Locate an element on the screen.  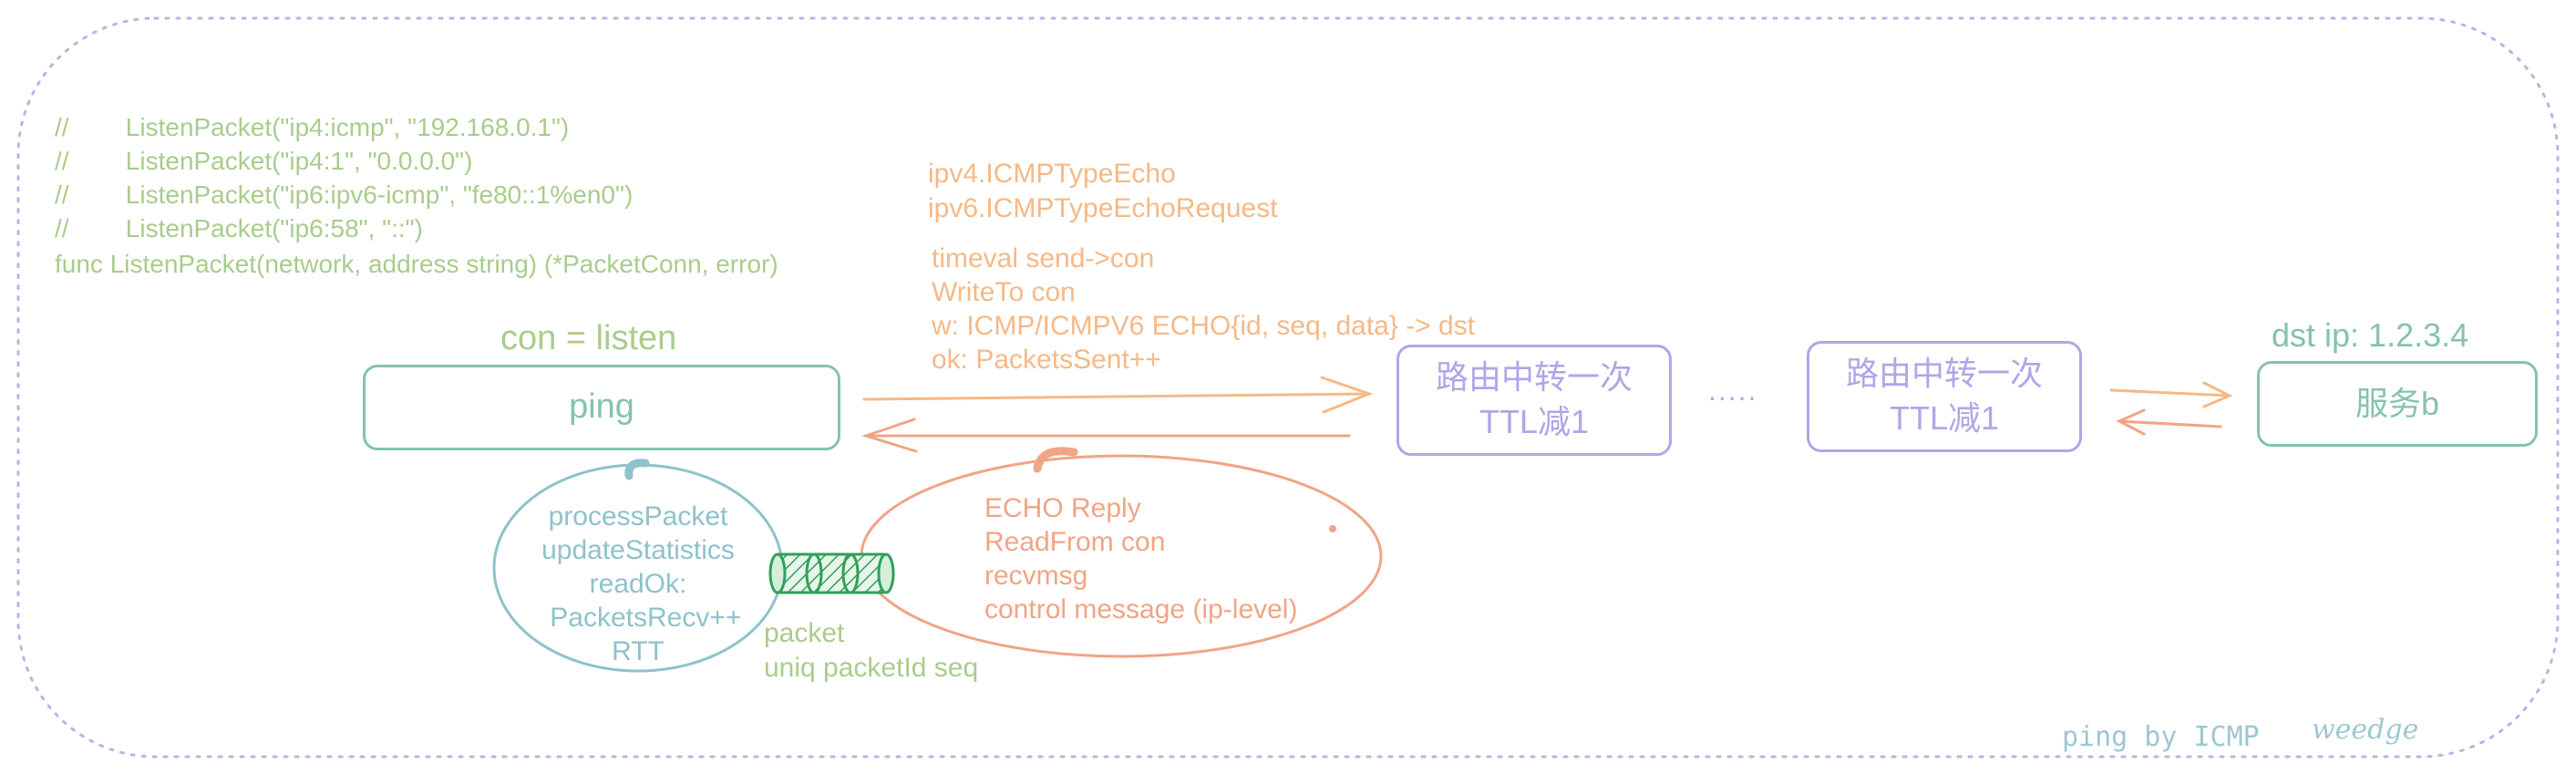
echo-type-ipv6: ipv6.ICMPTypeEchoRequest is located at coordinates (1103, 208).